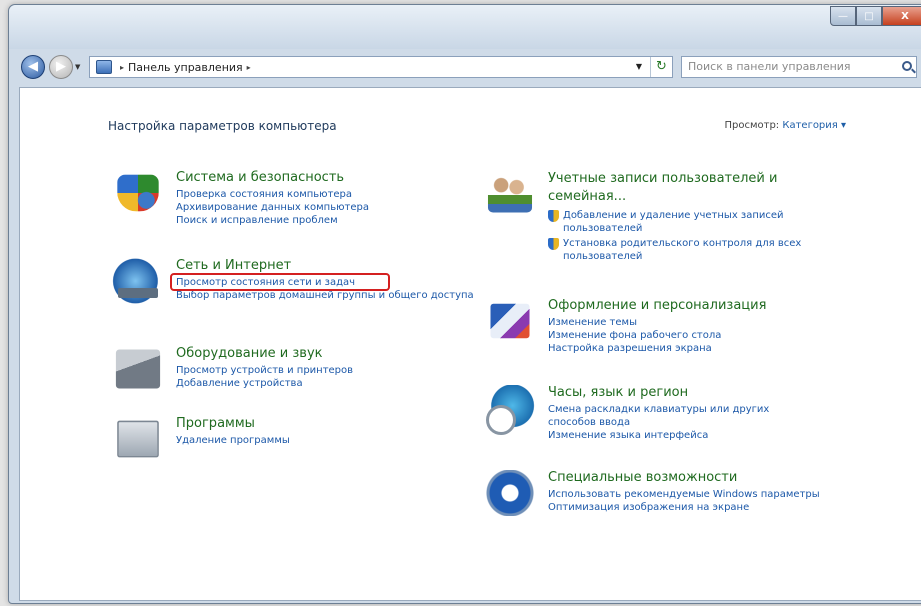  I want to click on users-icon, so click(510, 193).